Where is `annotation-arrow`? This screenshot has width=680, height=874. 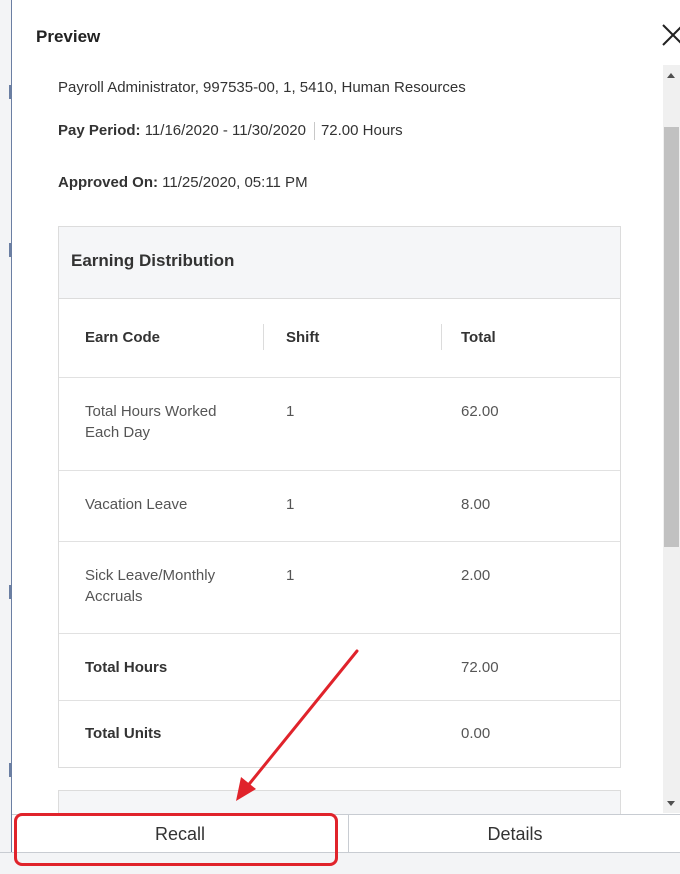
annotation-arrow is located at coordinates (297, 725).